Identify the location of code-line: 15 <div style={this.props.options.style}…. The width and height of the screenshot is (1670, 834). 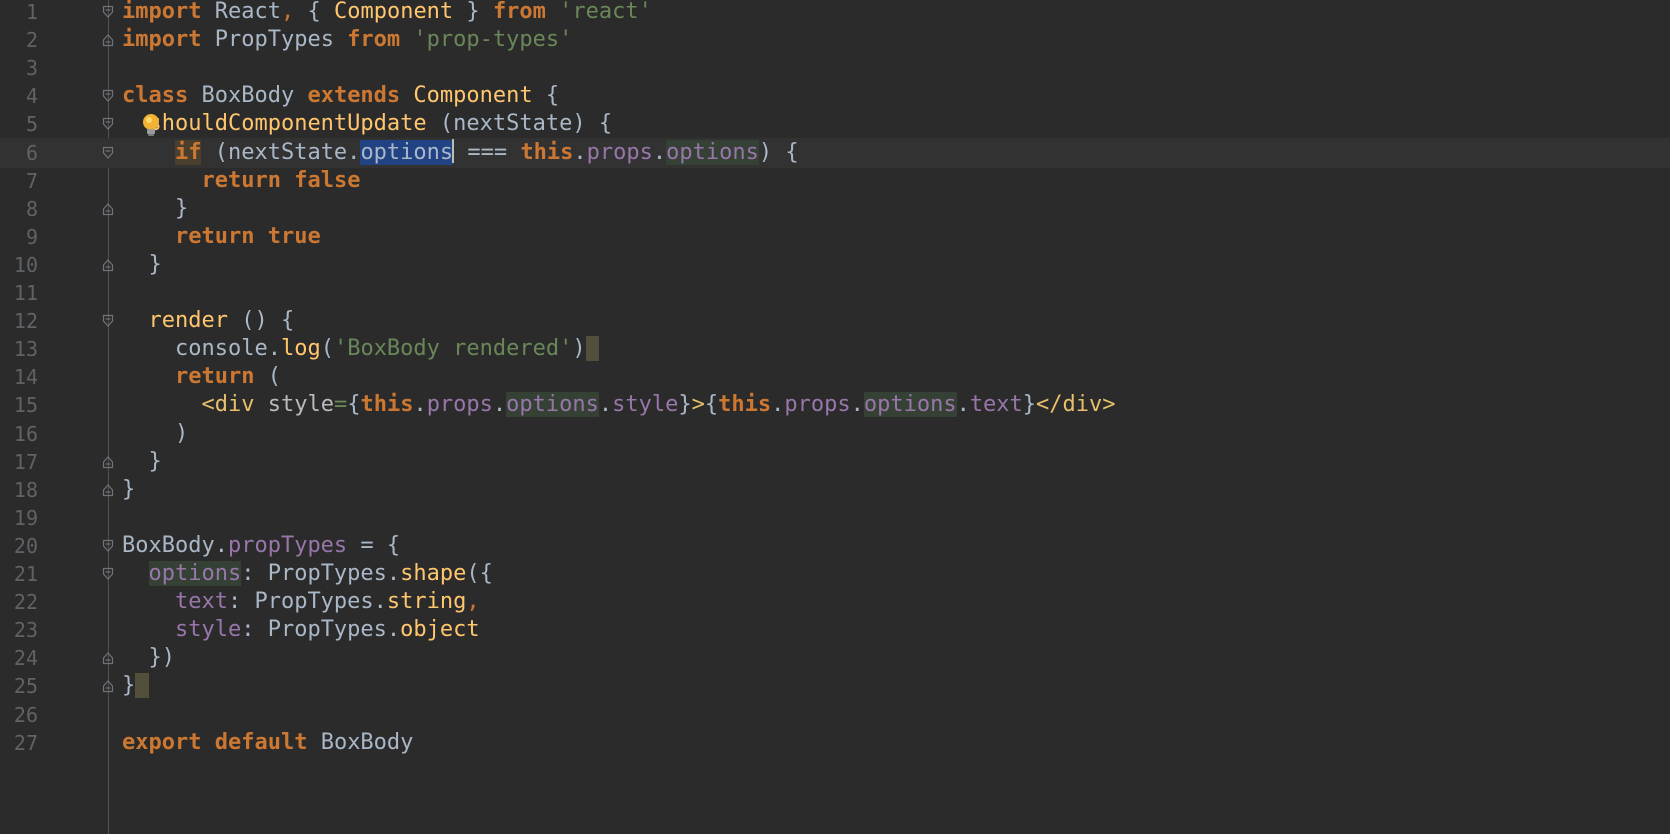
(835, 405).